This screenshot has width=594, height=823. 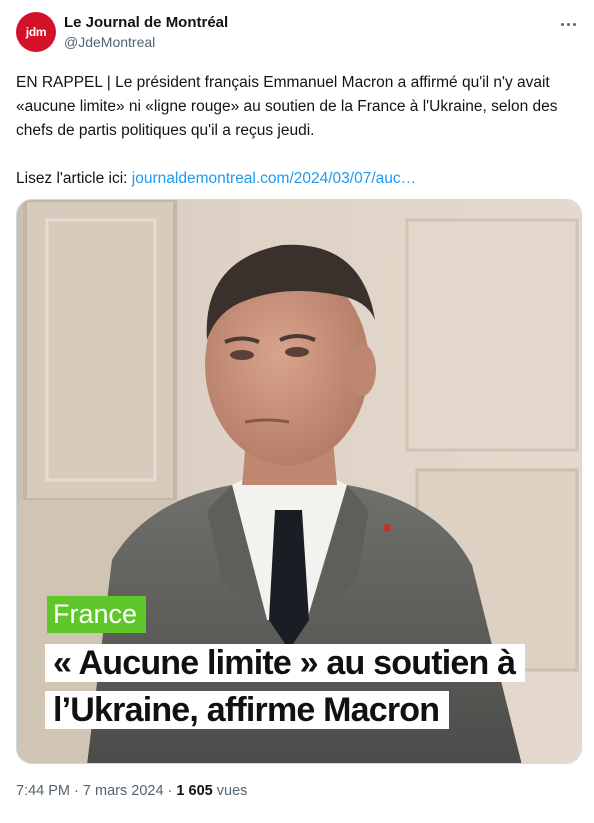 I want to click on tweet-time: 7:44 PM, so click(x=43, y=791).